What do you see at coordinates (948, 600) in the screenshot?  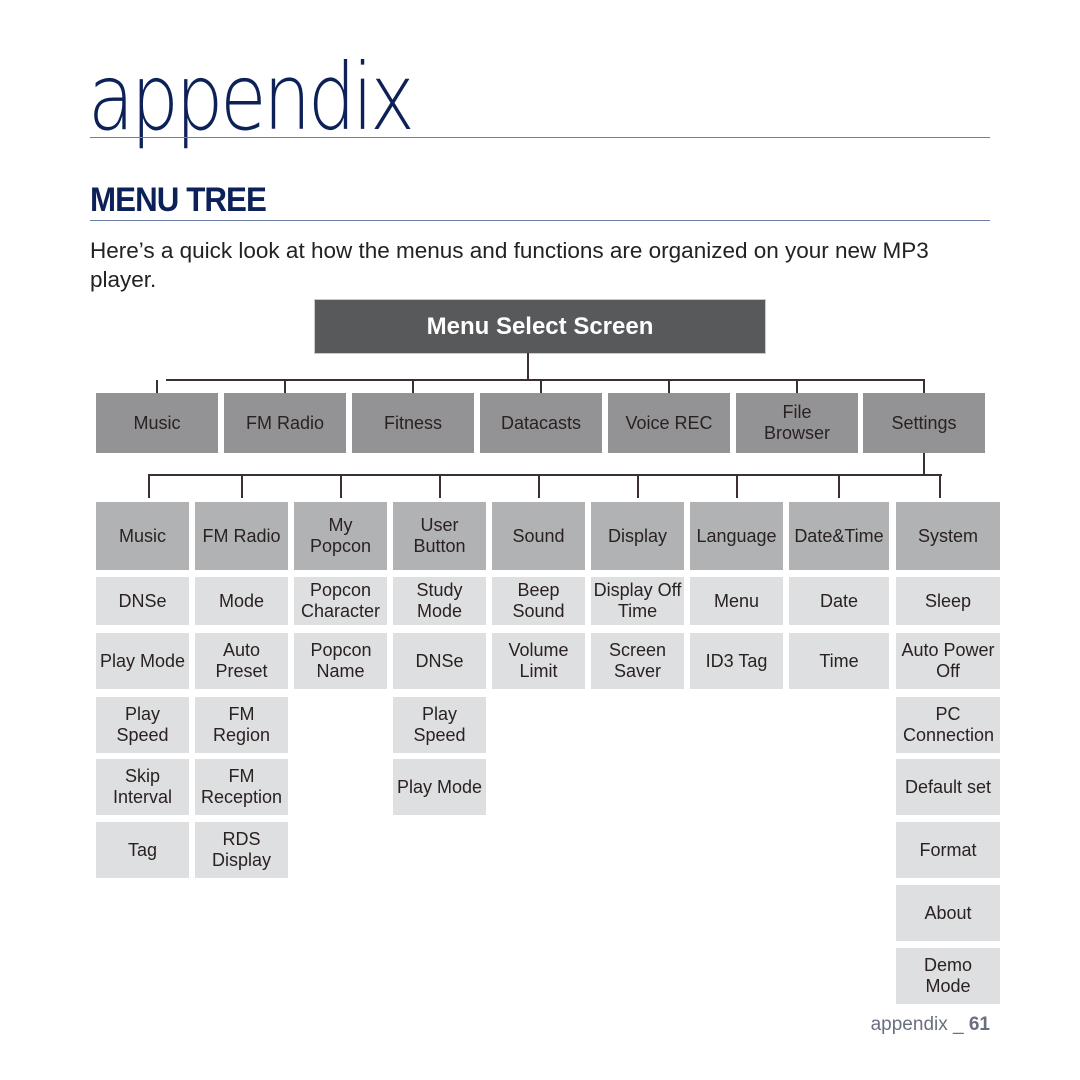 I see `settings-item-sleep-label: Sleep` at bounding box center [948, 600].